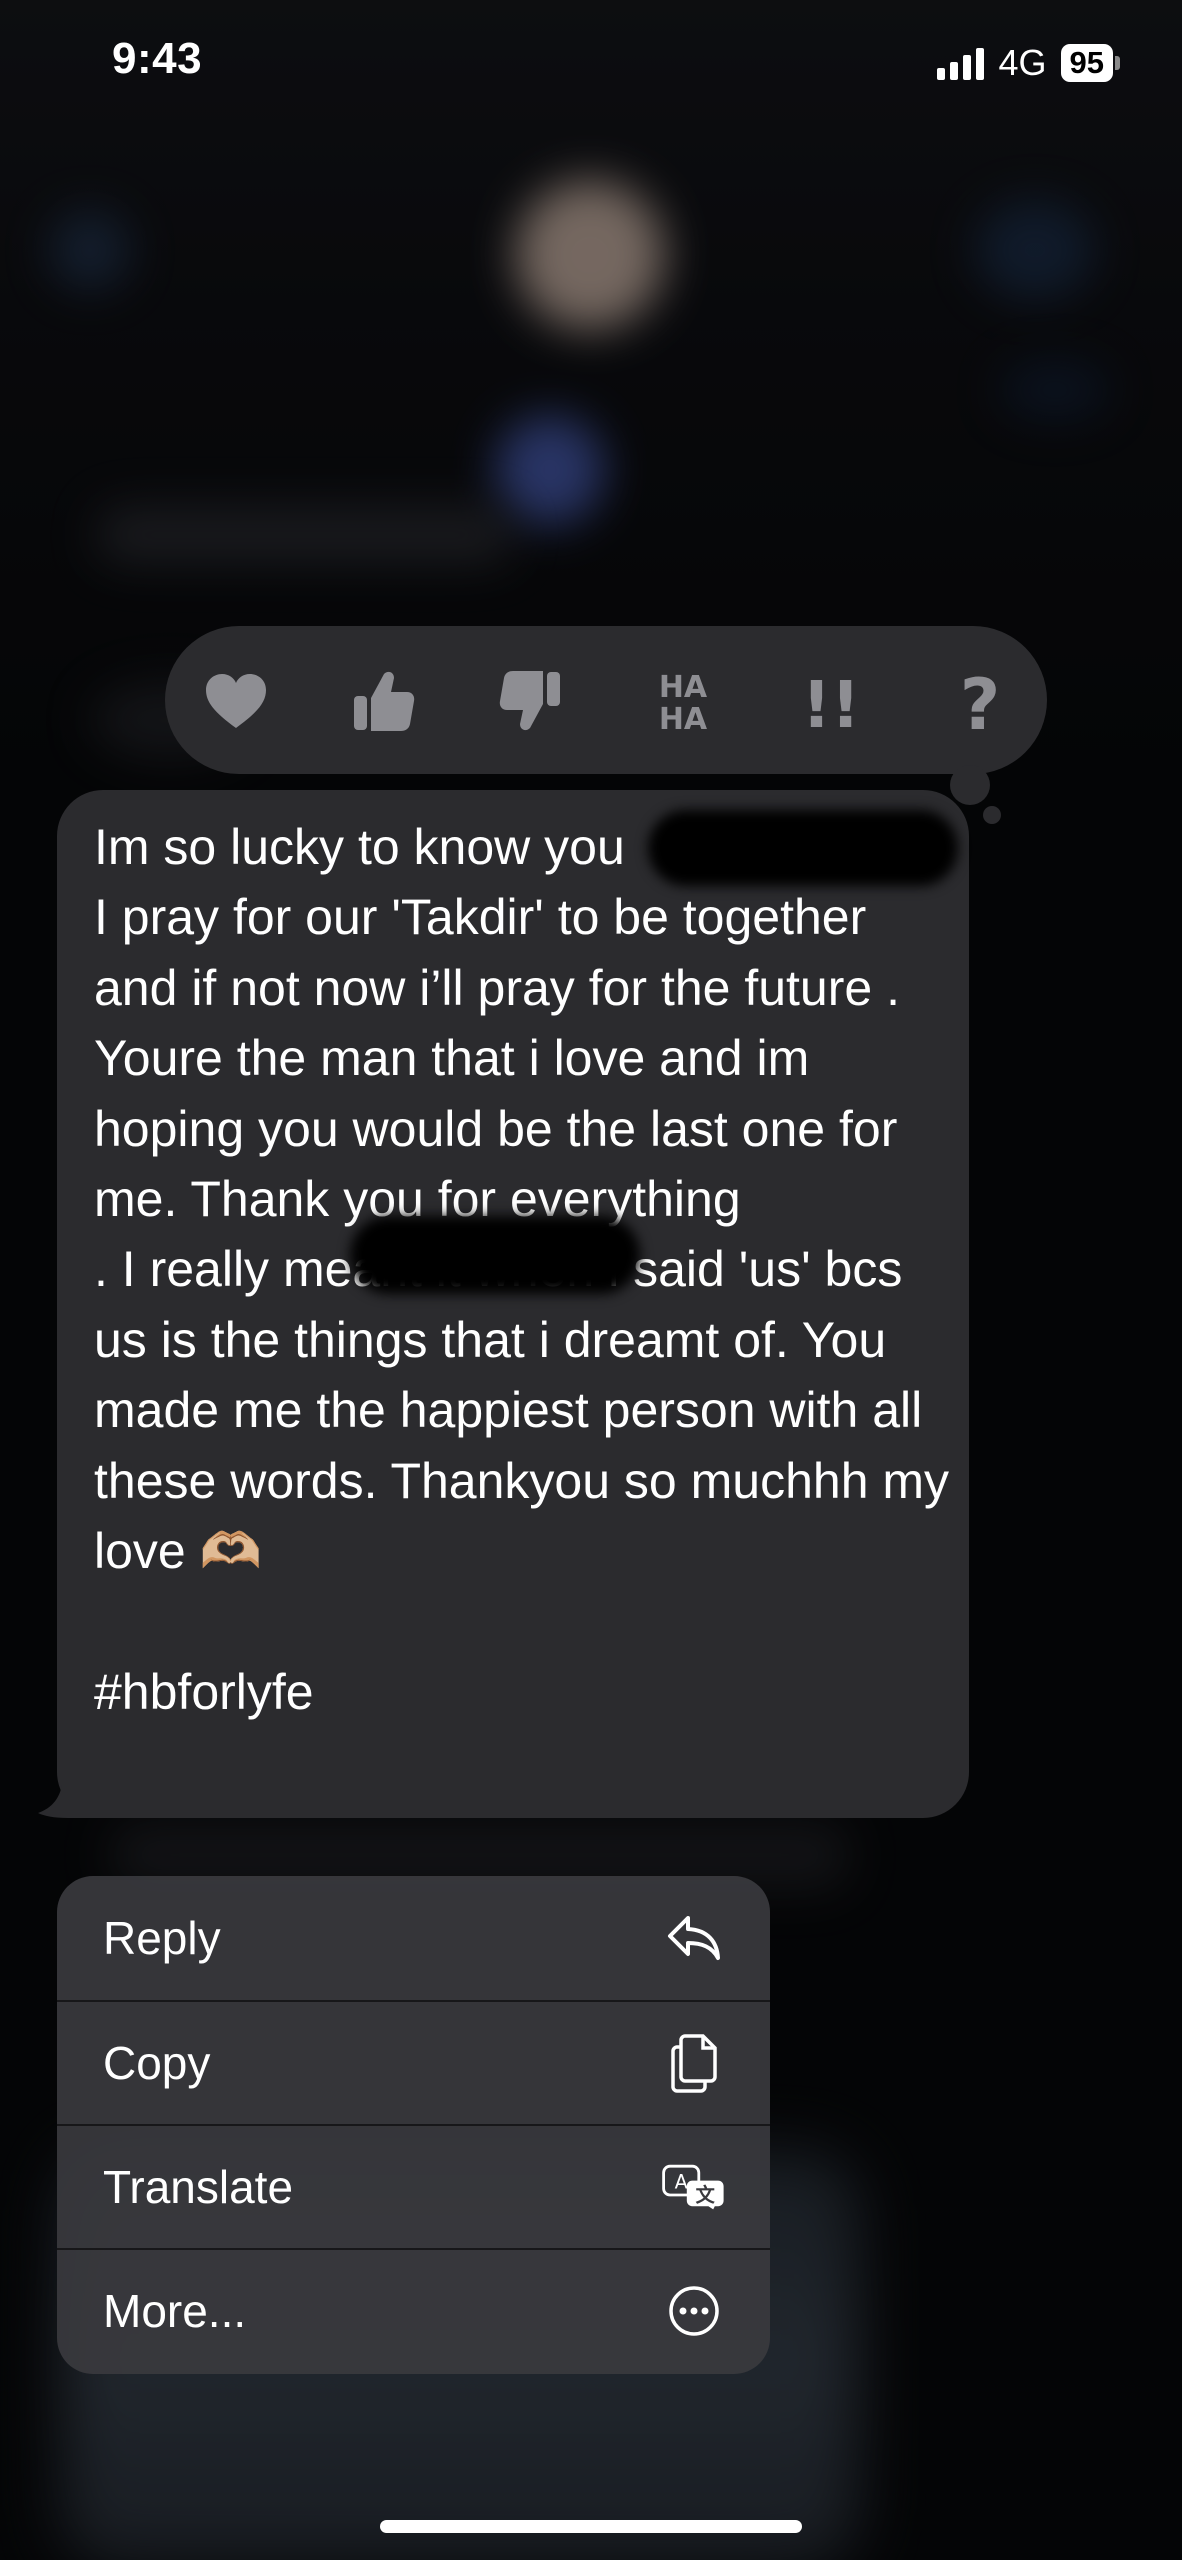 The height and width of the screenshot is (2560, 1182). What do you see at coordinates (961, 63) in the screenshot?
I see `cellular-signal-icon` at bounding box center [961, 63].